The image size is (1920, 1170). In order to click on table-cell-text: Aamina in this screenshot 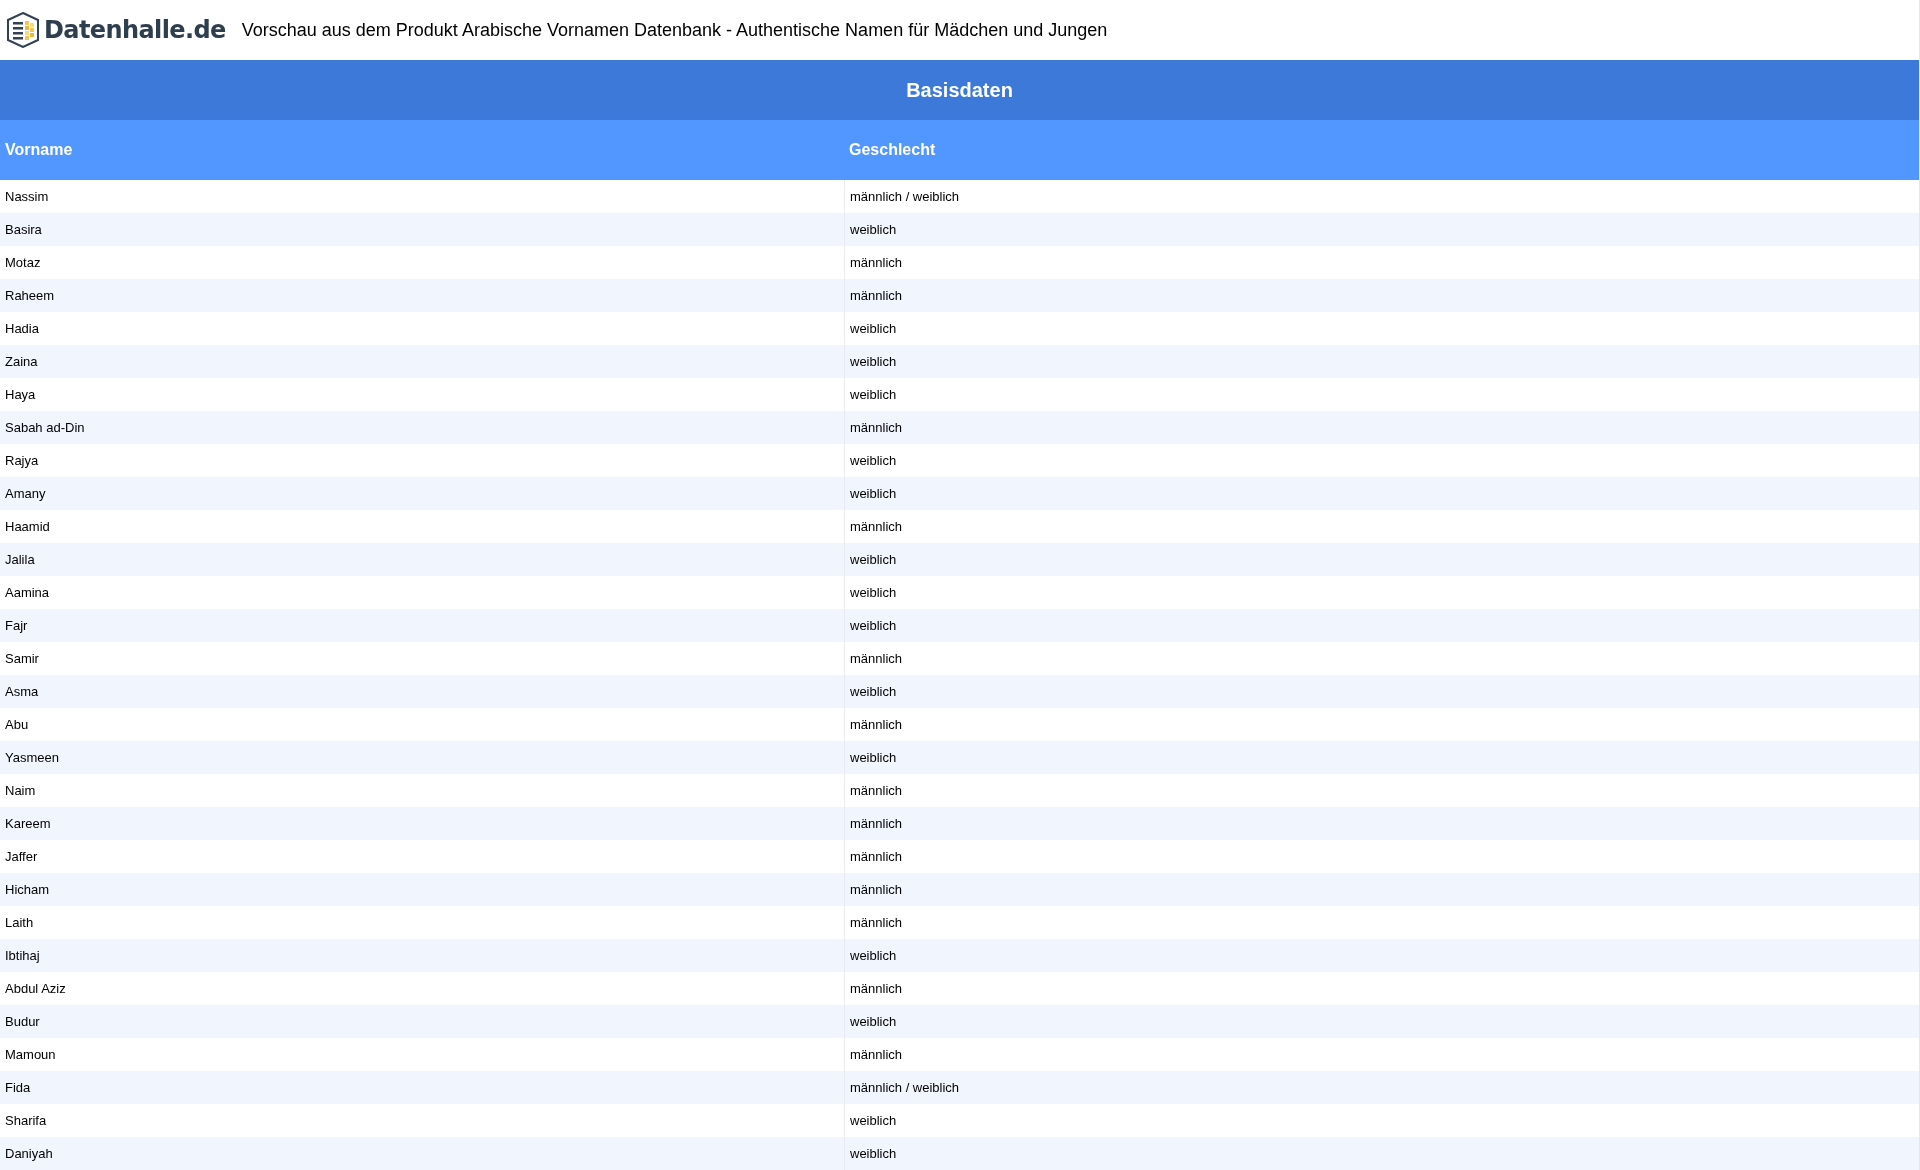, I will do `click(27, 592)`.